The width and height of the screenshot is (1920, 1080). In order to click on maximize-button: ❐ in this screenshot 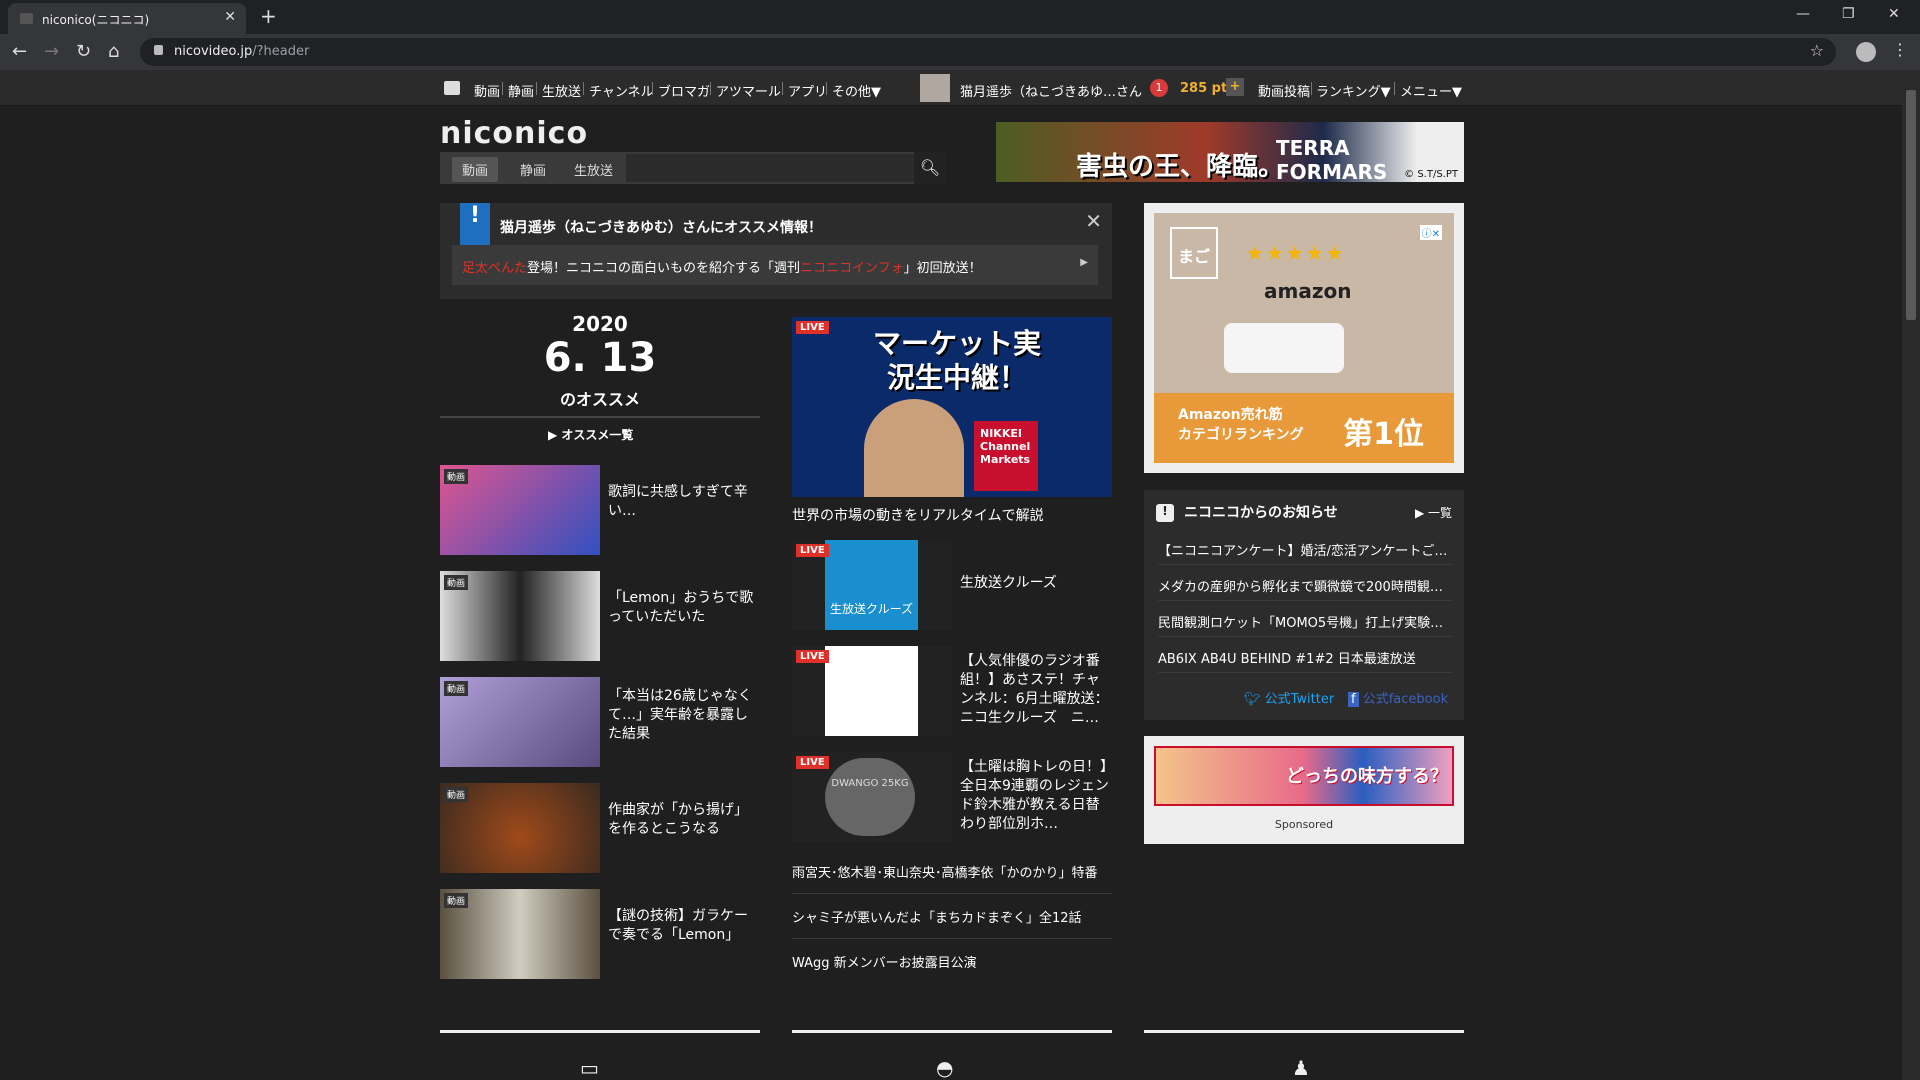, I will do `click(1848, 14)`.